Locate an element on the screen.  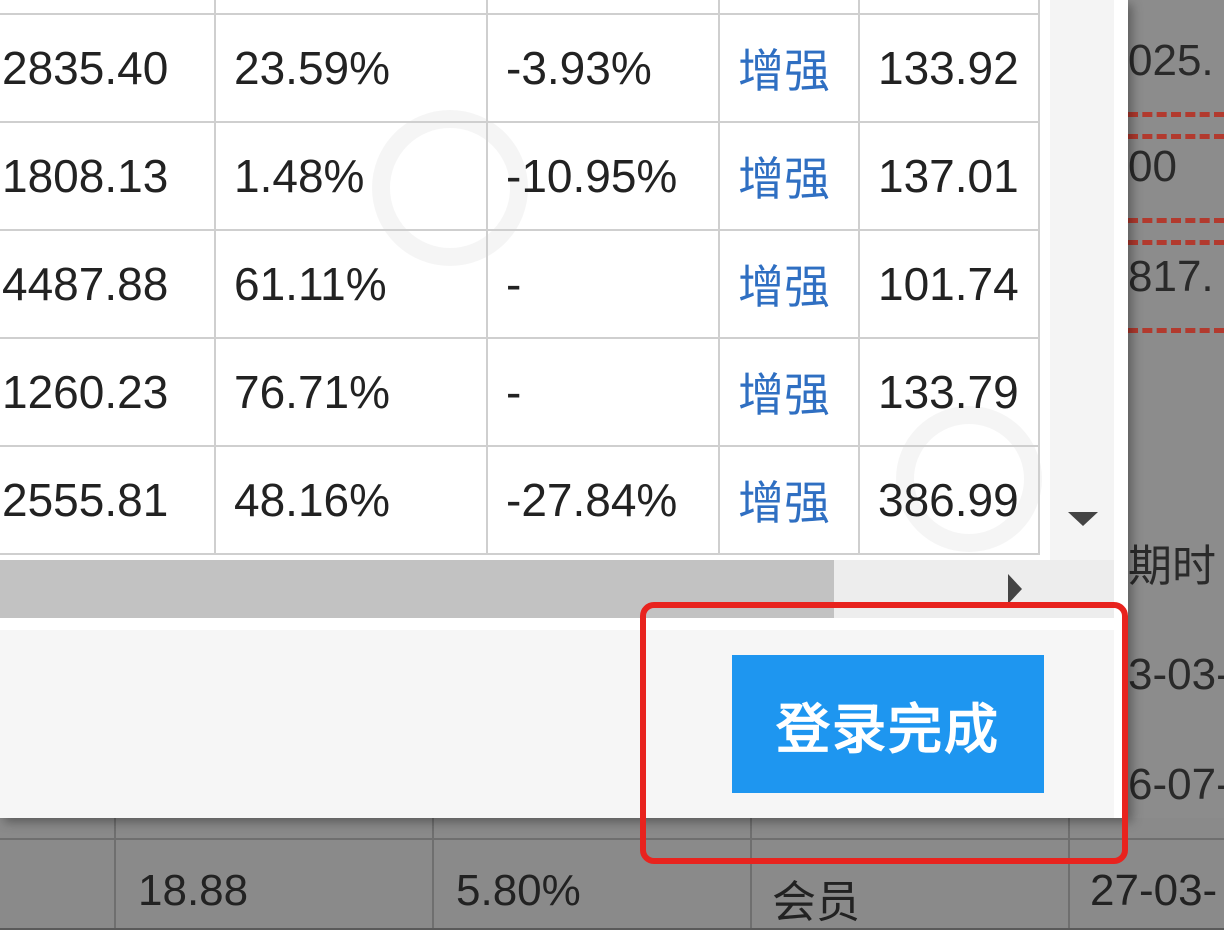
table-cell: -27.84% is located at coordinates (603, 500).